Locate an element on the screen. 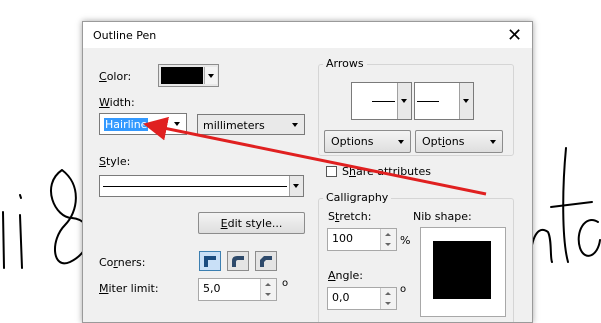 Image resolution: width=601 pixels, height=323 pixels. start-arrow-selector is located at coordinates (381, 101).